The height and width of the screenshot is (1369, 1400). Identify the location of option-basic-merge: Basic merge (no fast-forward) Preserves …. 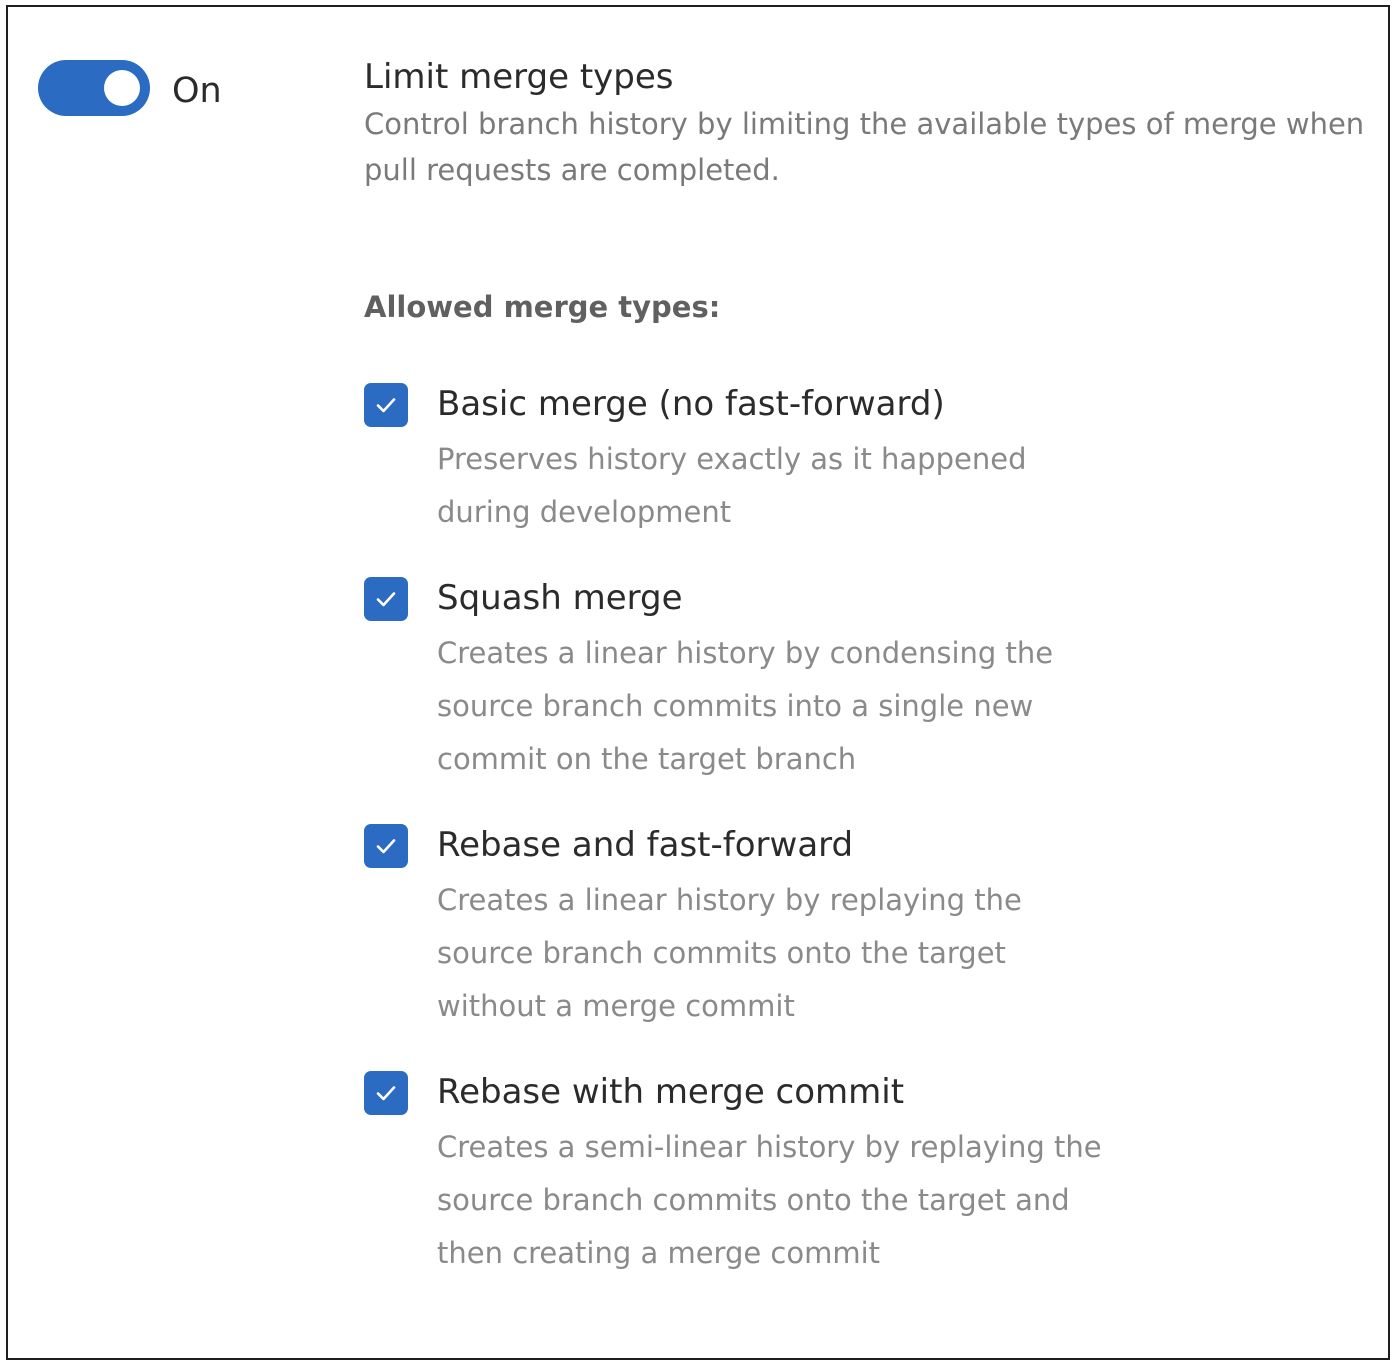
(878, 459).